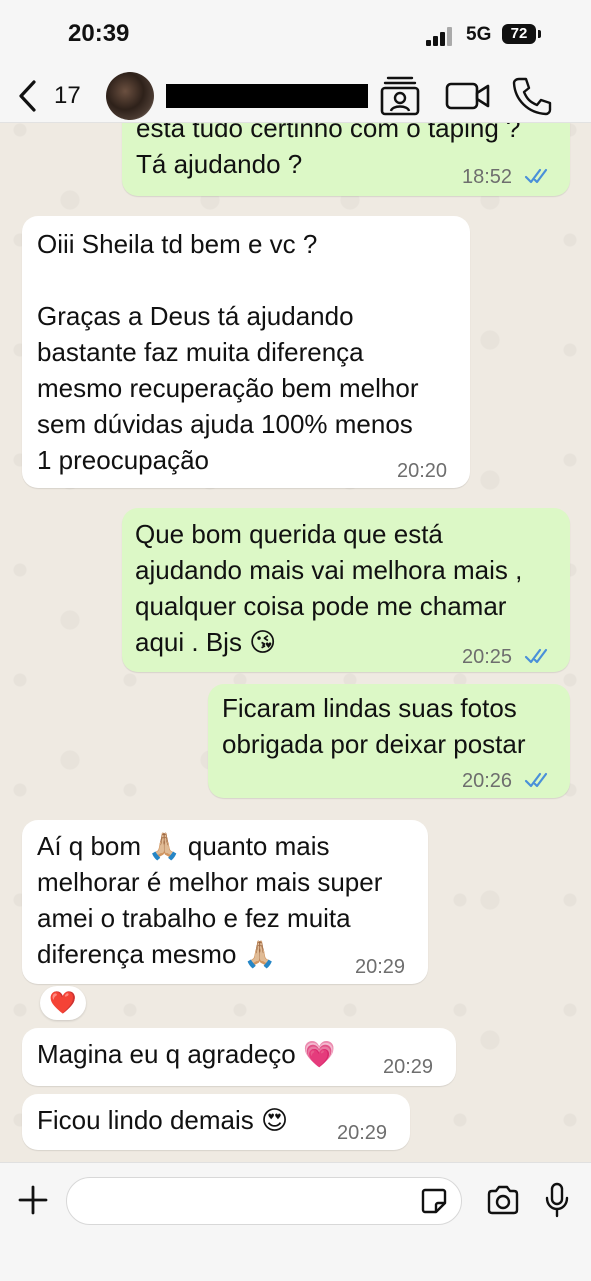 This screenshot has height=1281, width=591. What do you see at coordinates (63, 1003) in the screenshot?
I see `reaction-heart: ❤️` at bounding box center [63, 1003].